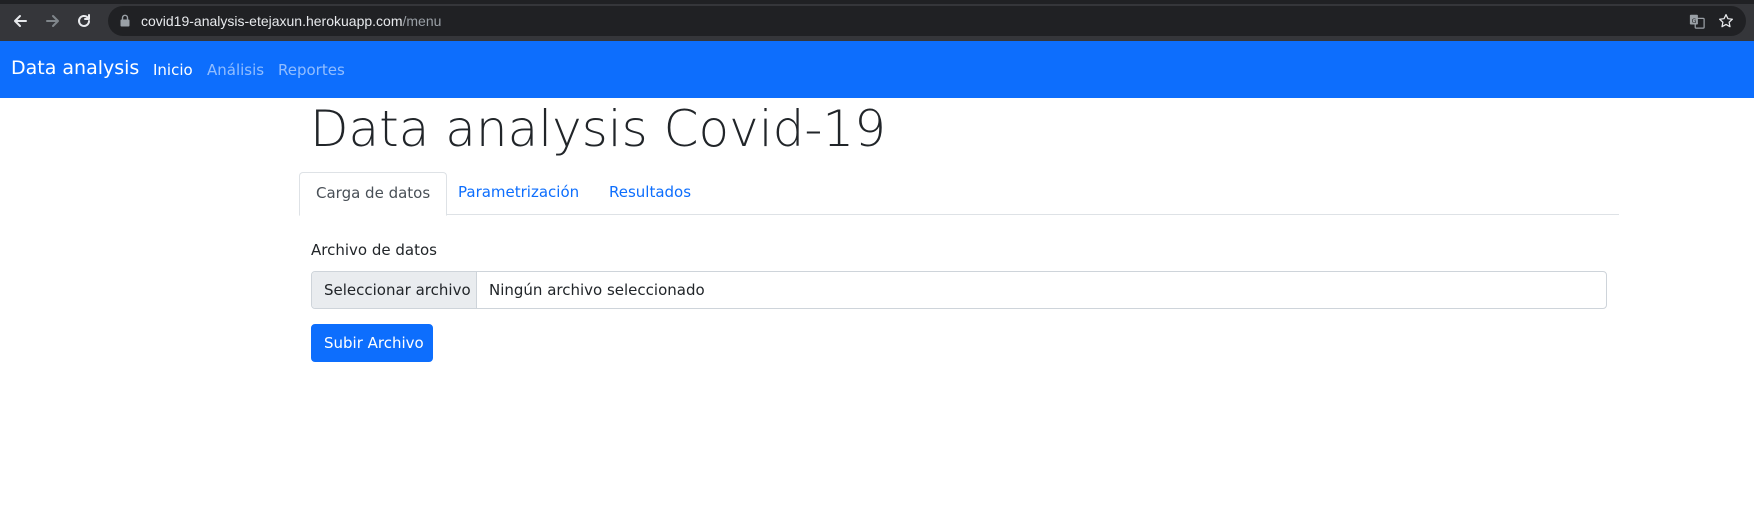  What do you see at coordinates (84, 21) in the screenshot?
I see `reload-icon` at bounding box center [84, 21].